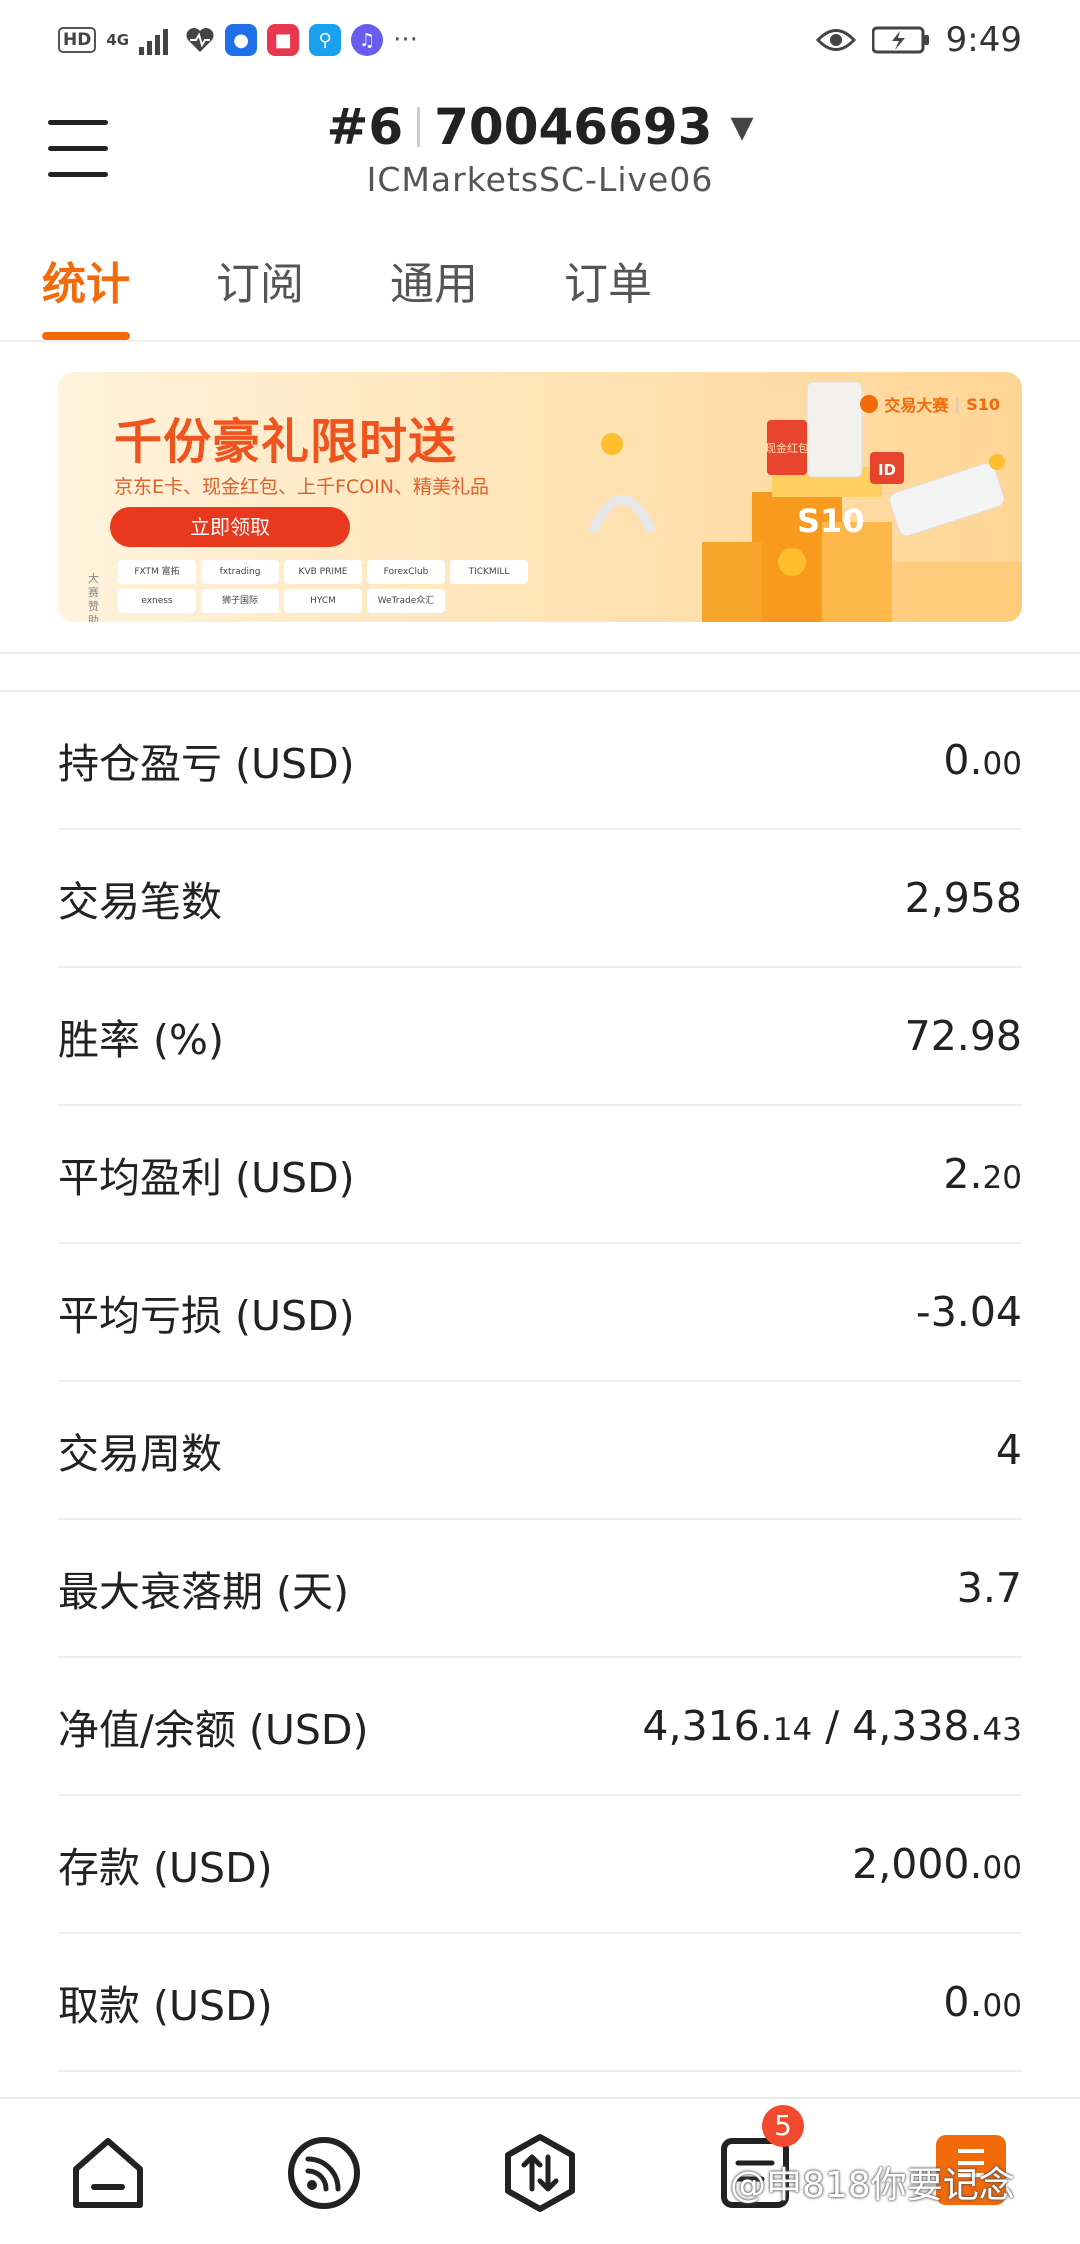  I want to click on network-type: 4G, so click(118, 39).